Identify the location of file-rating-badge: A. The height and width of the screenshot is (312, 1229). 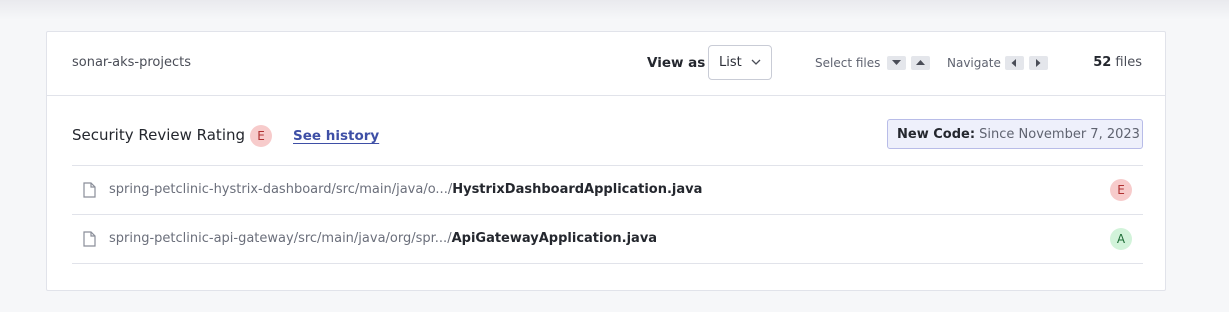
(1121, 239).